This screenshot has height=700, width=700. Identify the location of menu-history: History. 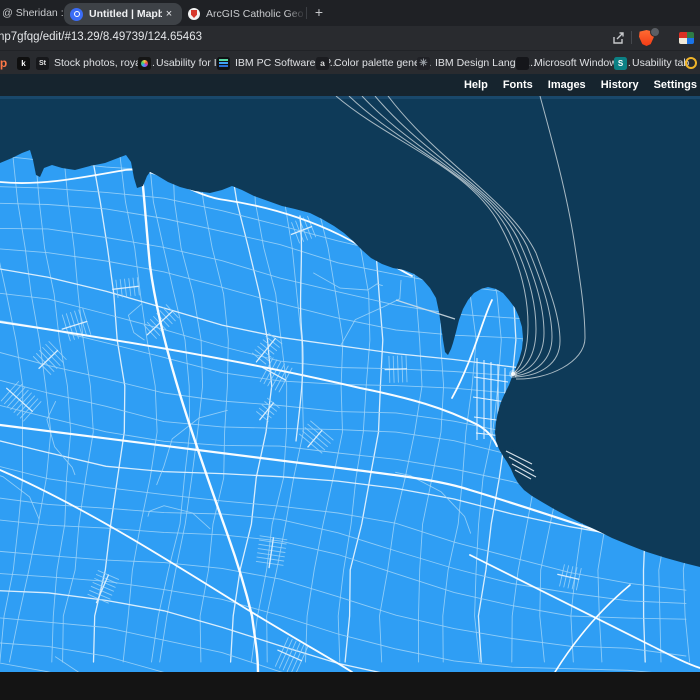
(620, 85).